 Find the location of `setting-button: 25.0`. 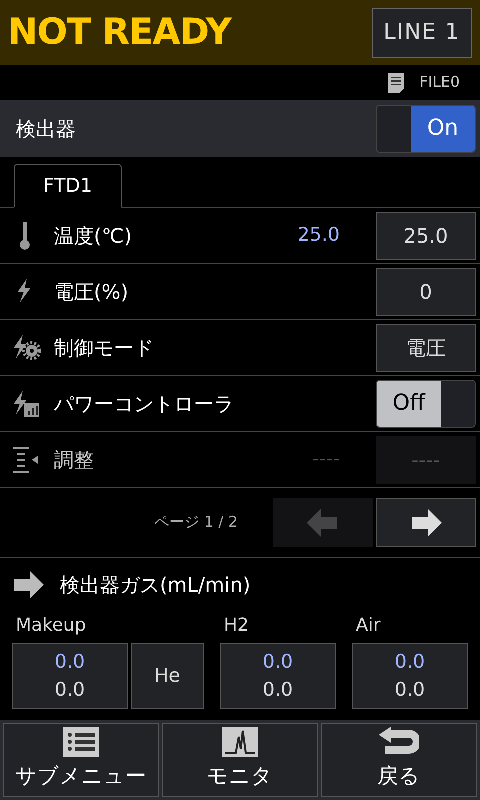

setting-button: 25.0 is located at coordinates (426, 236).